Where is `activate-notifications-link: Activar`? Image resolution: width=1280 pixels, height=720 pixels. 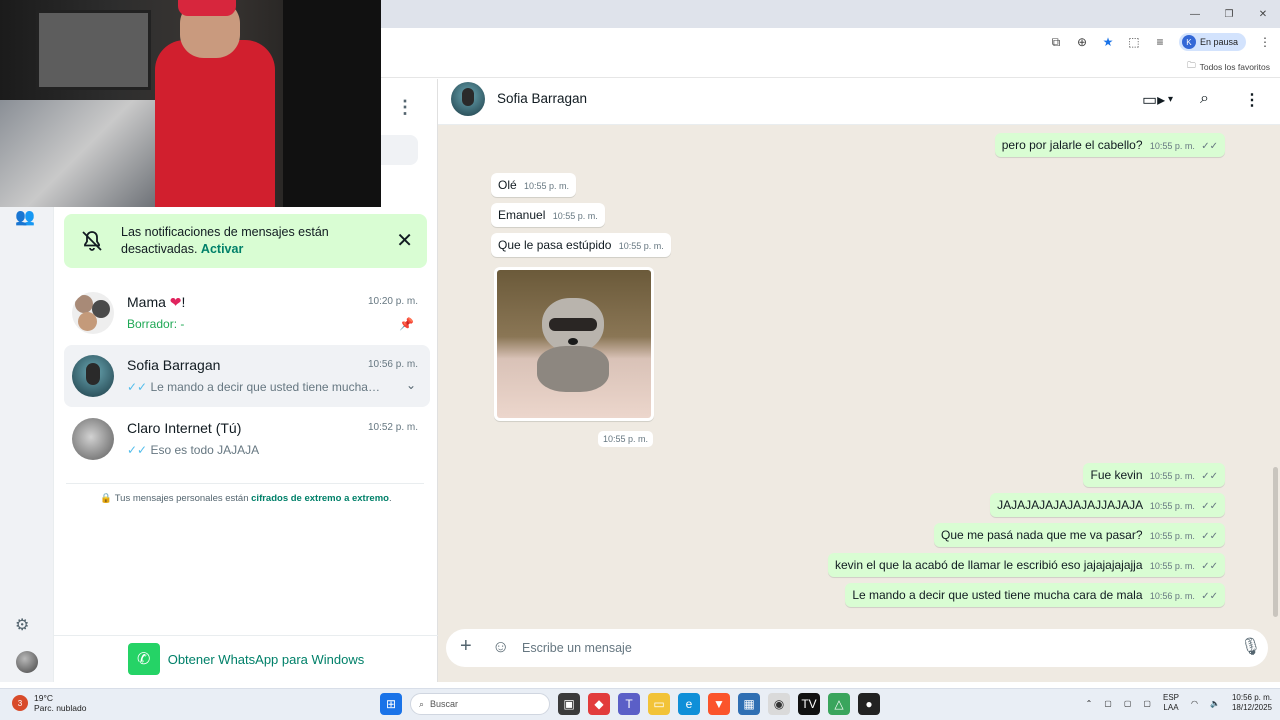
activate-notifications-link: Activar is located at coordinates (222, 249).